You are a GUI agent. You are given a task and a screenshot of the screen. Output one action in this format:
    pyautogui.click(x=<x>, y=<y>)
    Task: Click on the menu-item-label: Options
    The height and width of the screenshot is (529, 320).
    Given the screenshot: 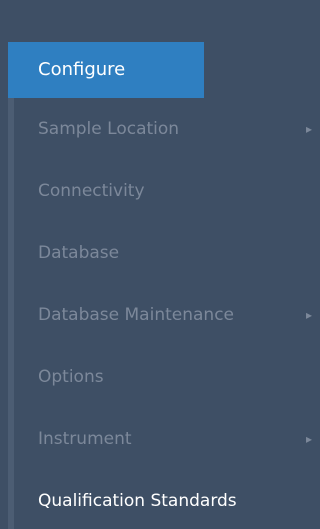 What is the action you would take?
    pyautogui.click(x=71, y=377)
    